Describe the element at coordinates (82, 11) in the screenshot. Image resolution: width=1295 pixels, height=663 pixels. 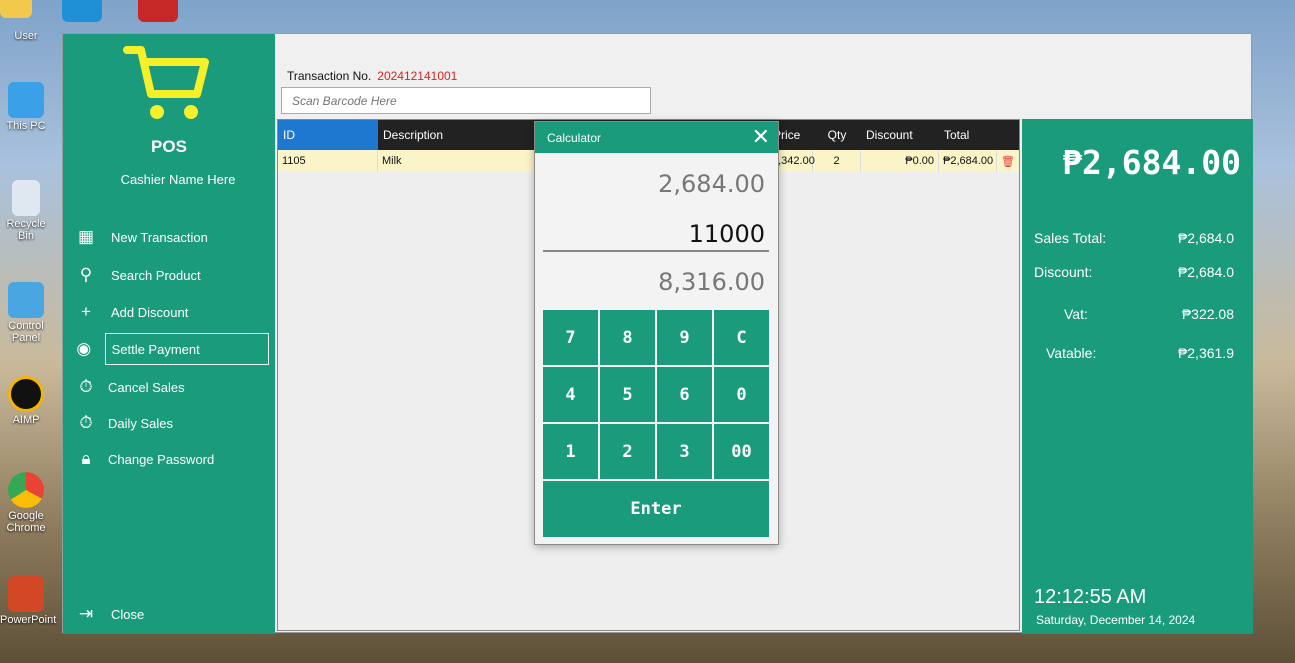
I see `edge-icon` at that location.